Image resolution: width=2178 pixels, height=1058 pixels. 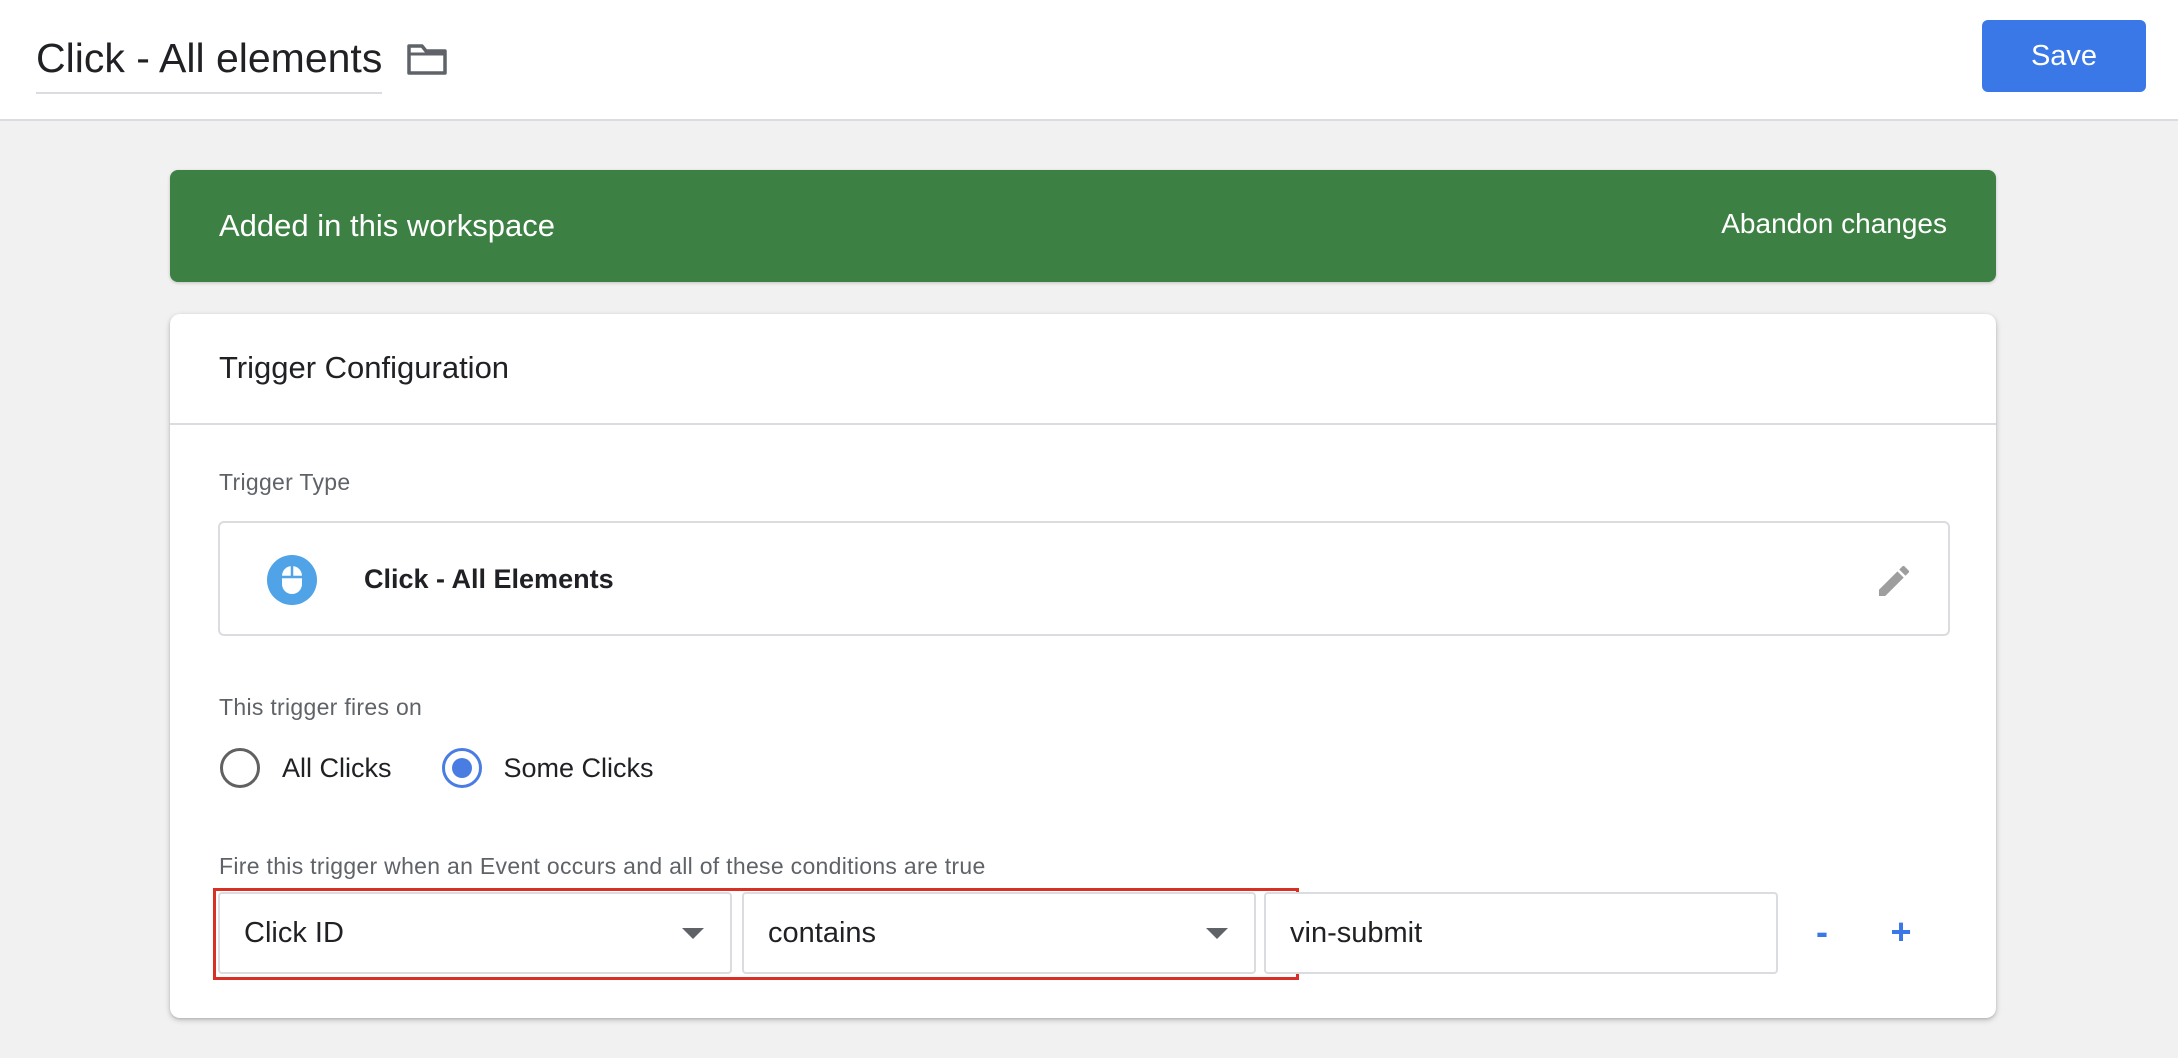 What do you see at coordinates (1089, 60) in the screenshot?
I see `top-bar: Click - All elements Save` at bounding box center [1089, 60].